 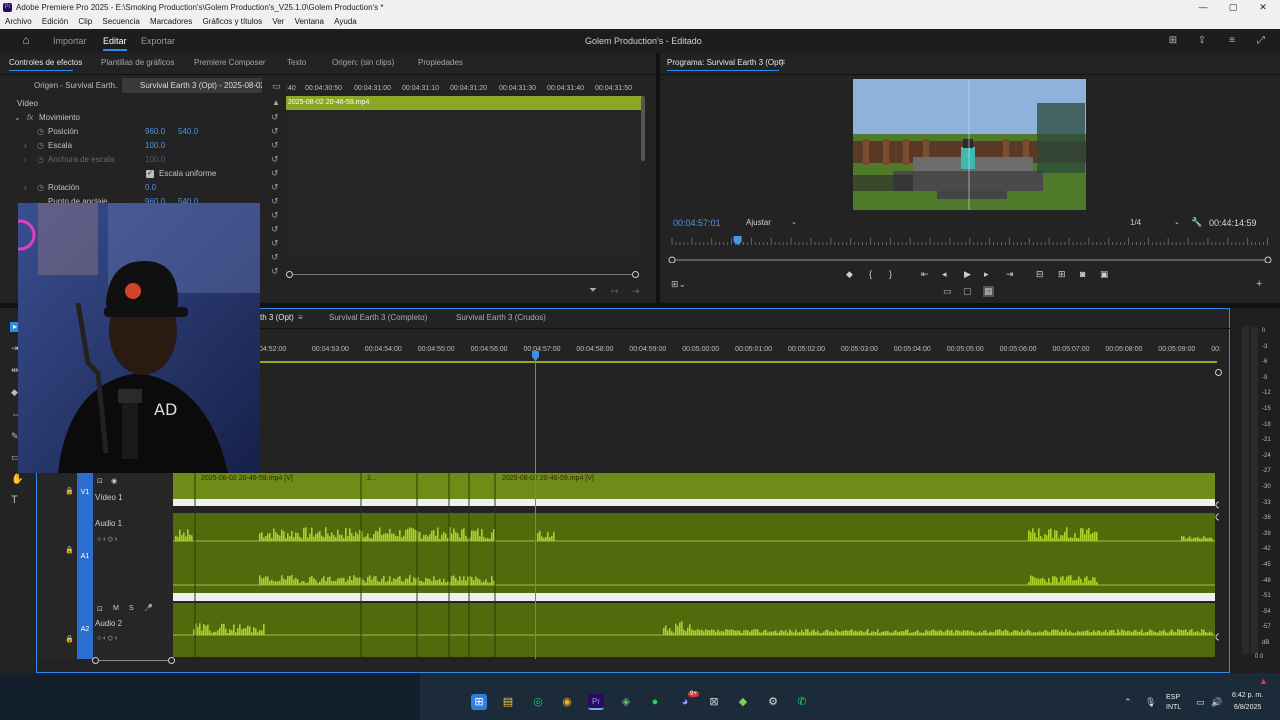 I want to click on overwrite-icon: ⊞, so click(x=1062, y=274).